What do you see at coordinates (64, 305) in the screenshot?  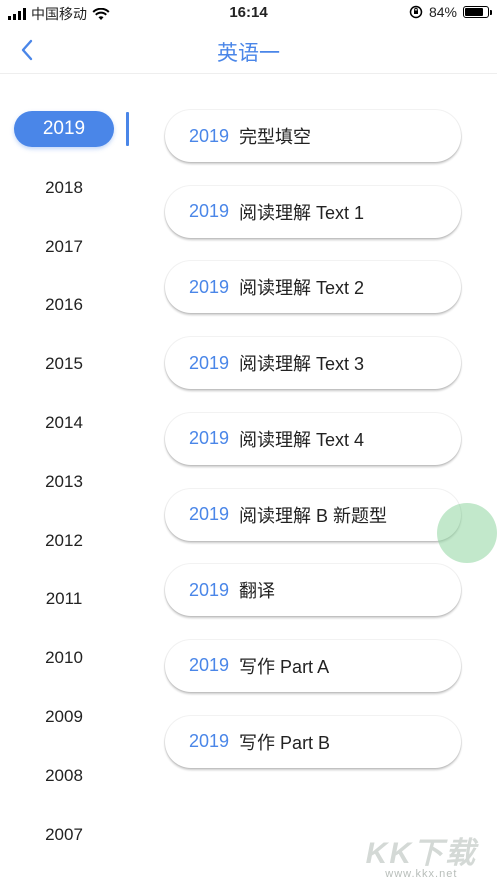 I see `year-item-2016: 2016` at bounding box center [64, 305].